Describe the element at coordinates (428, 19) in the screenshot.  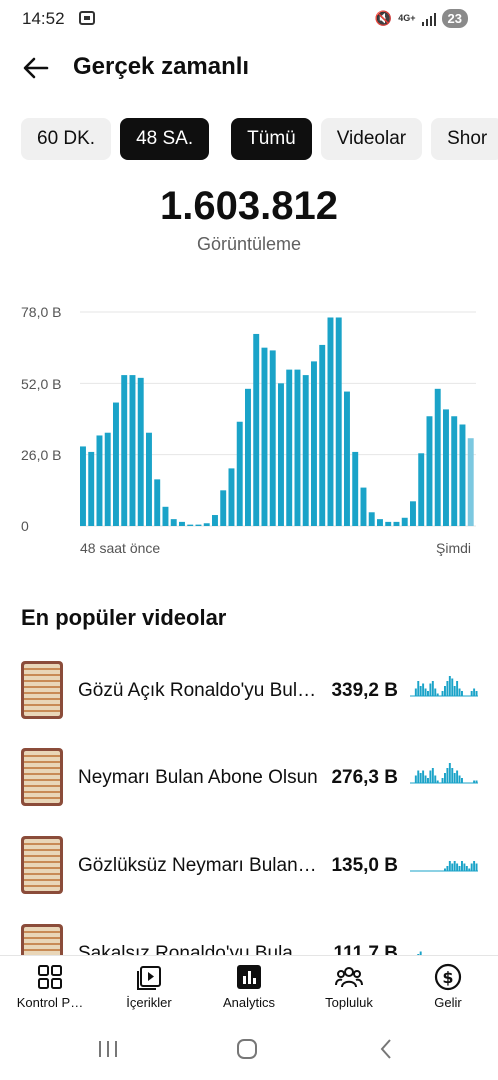
I see `signal-icon` at that location.